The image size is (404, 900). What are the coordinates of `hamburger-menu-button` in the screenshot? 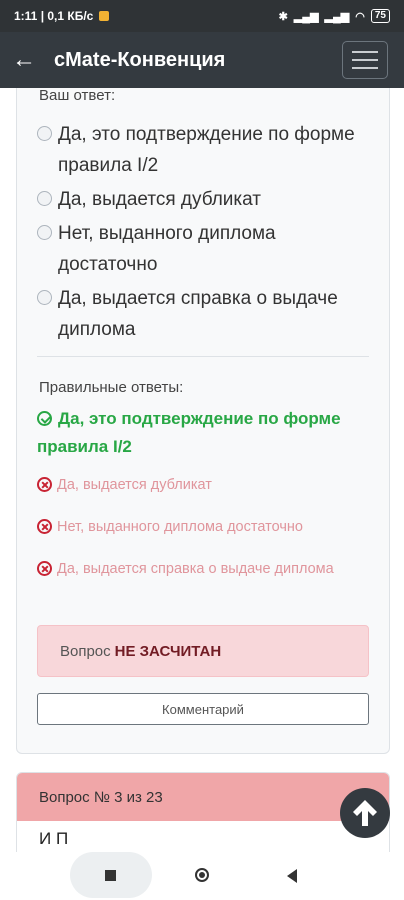 It's located at (365, 60).